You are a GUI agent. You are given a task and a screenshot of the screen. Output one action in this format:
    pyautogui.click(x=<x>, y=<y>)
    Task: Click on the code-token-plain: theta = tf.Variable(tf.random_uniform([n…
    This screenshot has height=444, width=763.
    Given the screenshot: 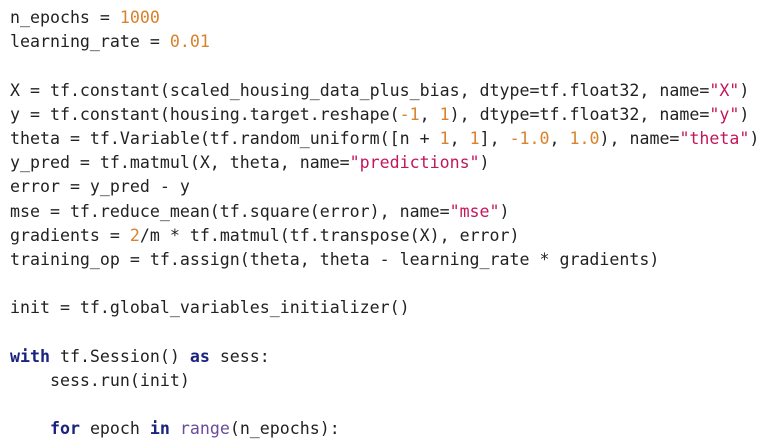 What is the action you would take?
    pyautogui.click(x=225, y=138)
    